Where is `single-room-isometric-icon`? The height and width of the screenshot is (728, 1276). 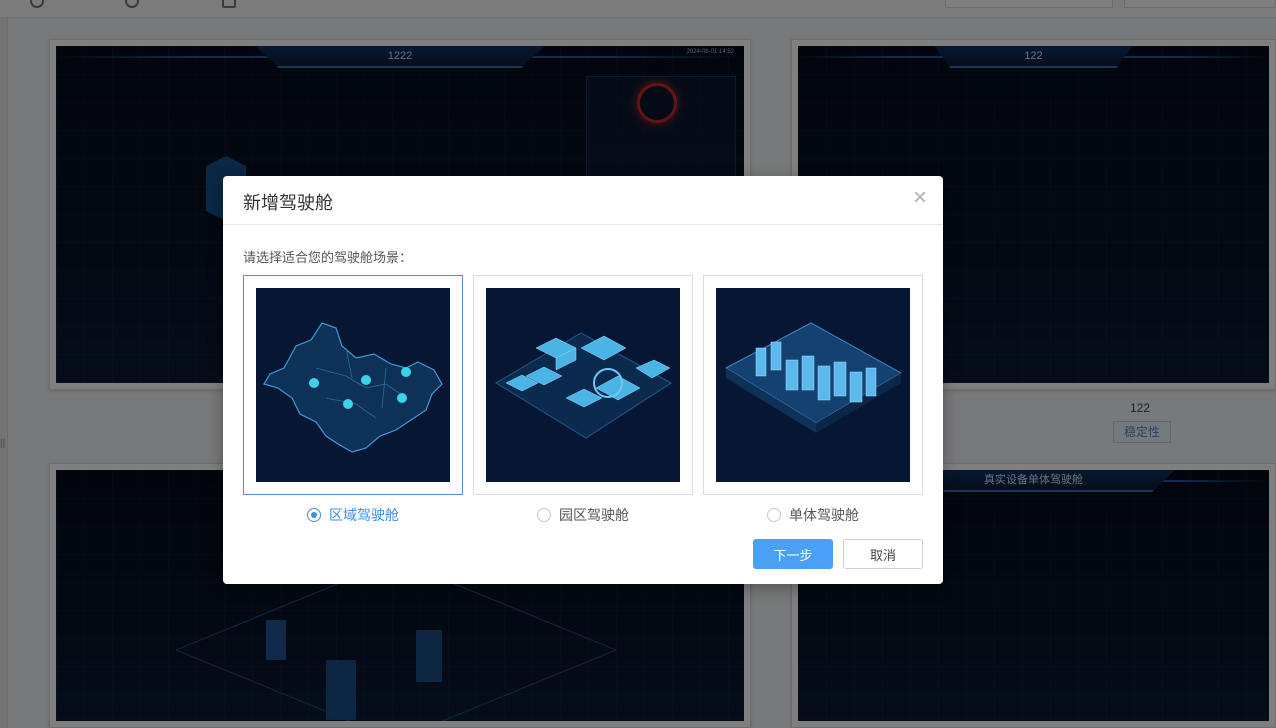
single-room-isometric-icon is located at coordinates (813, 385).